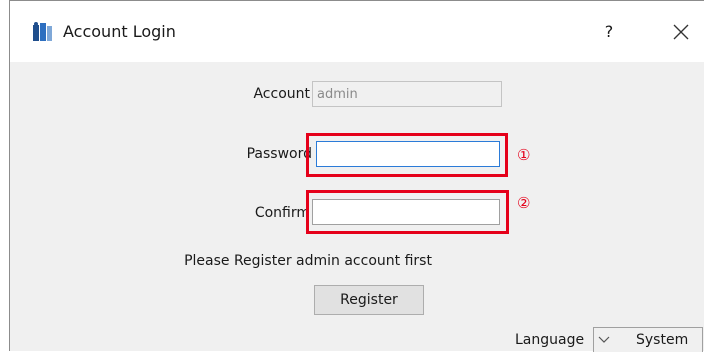 The width and height of the screenshot is (704, 352). Describe the element at coordinates (609, 32) in the screenshot. I see `help-button: ?` at that location.